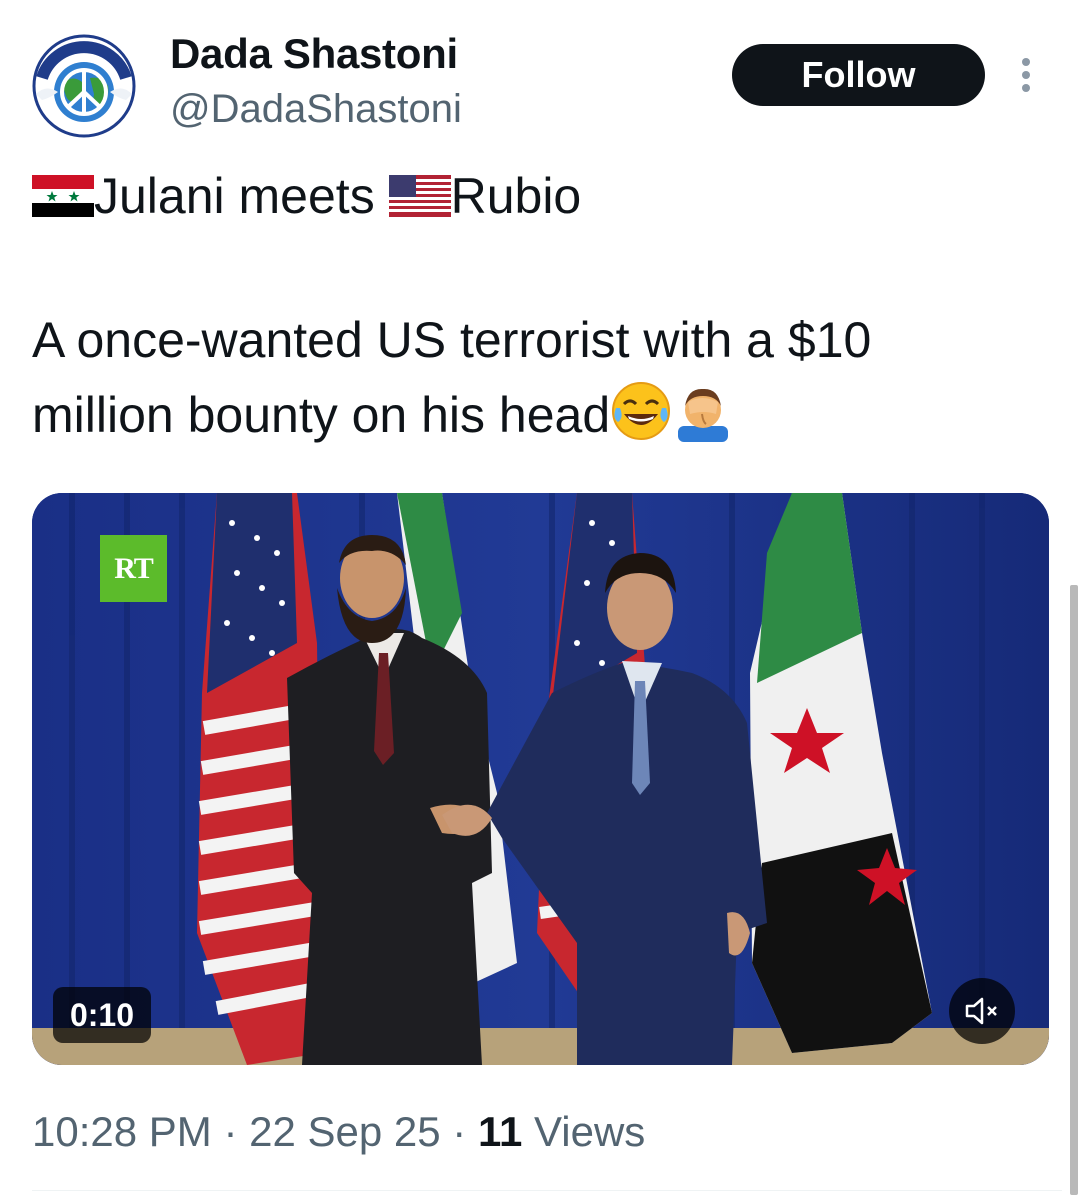 The height and width of the screenshot is (1195, 1080). I want to click on speaker-muted-icon, so click(981, 1011).